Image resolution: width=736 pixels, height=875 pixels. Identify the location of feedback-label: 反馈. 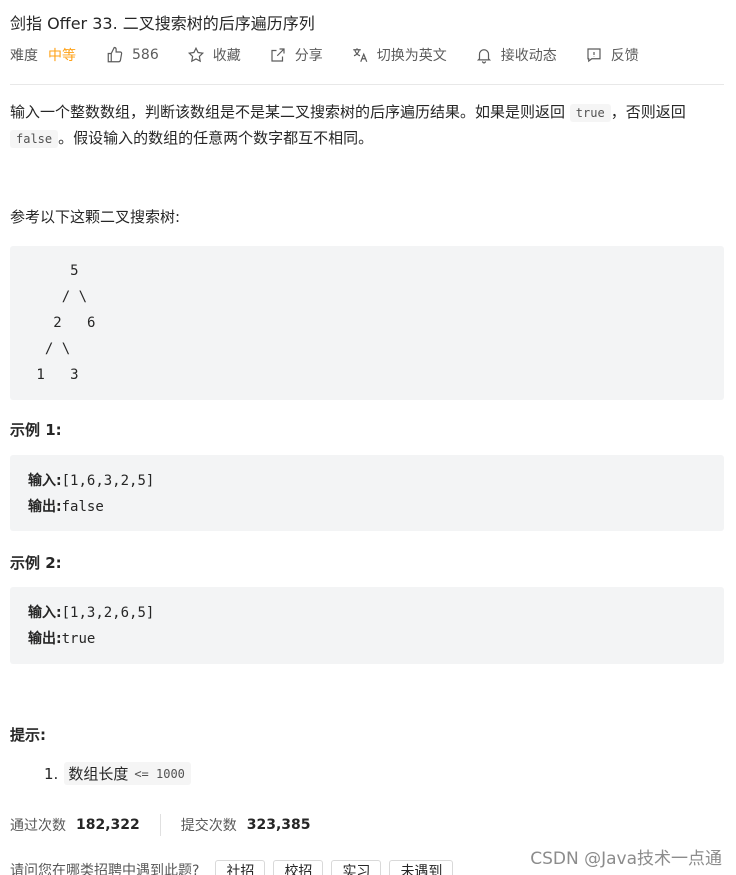
(624, 56).